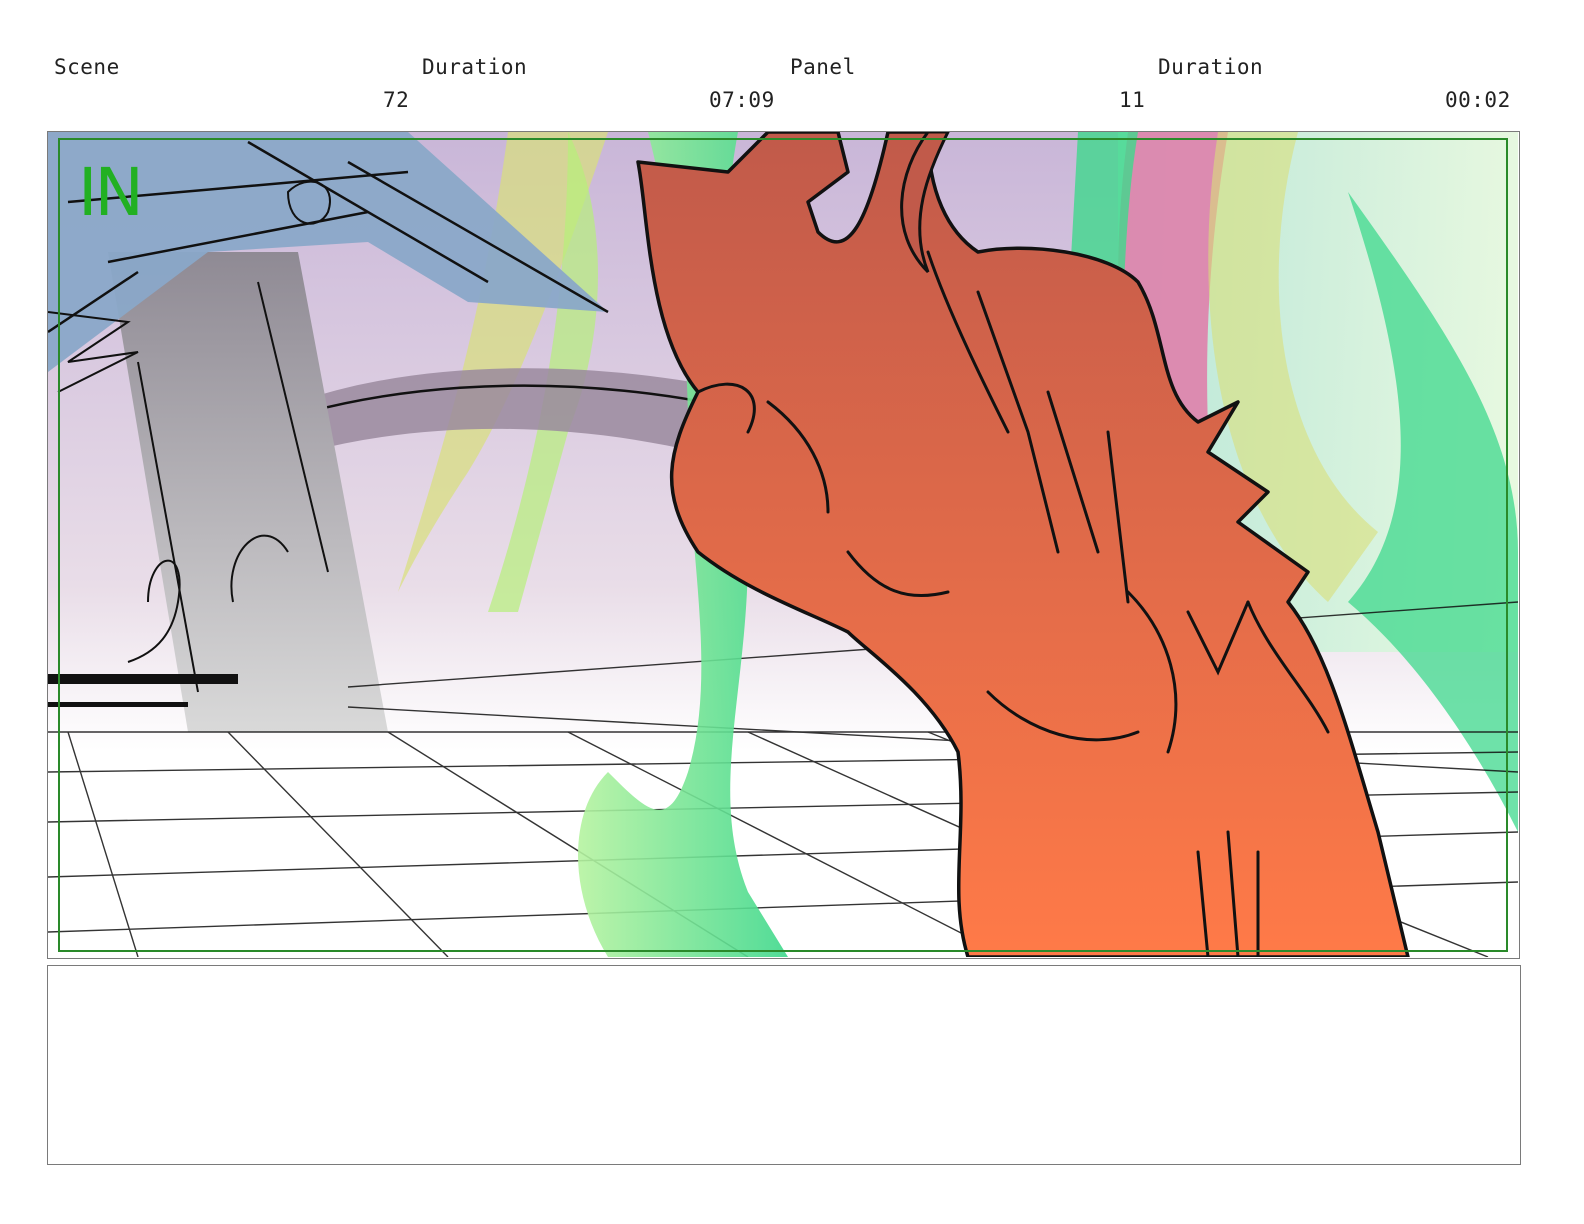  Describe the element at coordinates (823, 67) in the screenshot. I see `panel-label: Panel` at that location.